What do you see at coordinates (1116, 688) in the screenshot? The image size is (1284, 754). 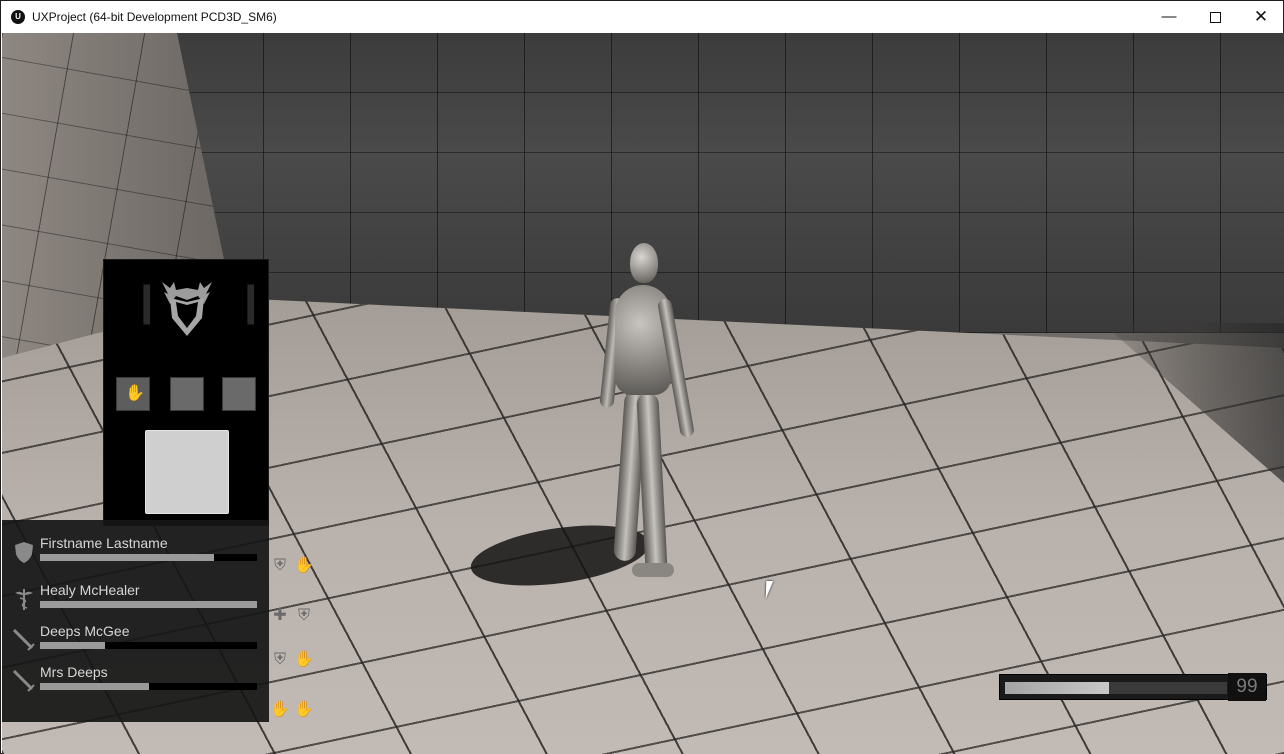 I see `resource-track` at bounding box center [1116, 688].